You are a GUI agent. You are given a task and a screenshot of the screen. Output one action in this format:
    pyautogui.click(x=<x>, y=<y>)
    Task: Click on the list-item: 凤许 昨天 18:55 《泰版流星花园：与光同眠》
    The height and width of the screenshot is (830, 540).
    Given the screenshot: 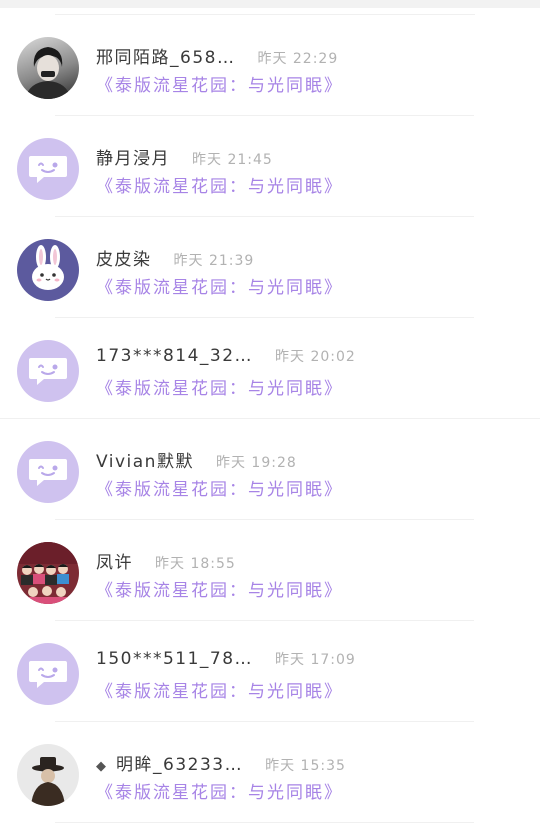 What is the action you would take?
    pyautogui.click(x=270, y=570)
    